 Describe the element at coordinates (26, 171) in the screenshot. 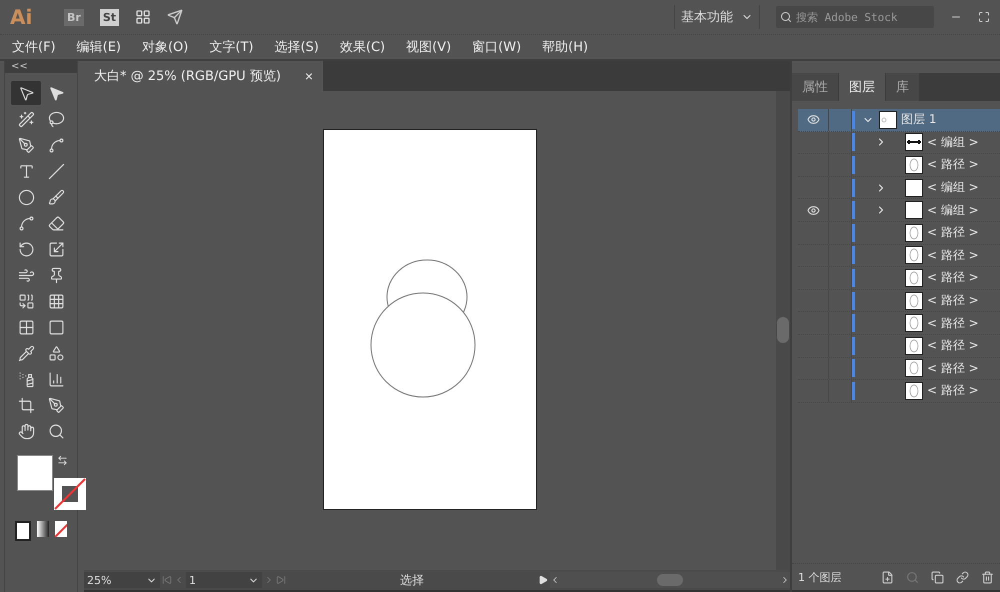

I see `text-icon` at that location.